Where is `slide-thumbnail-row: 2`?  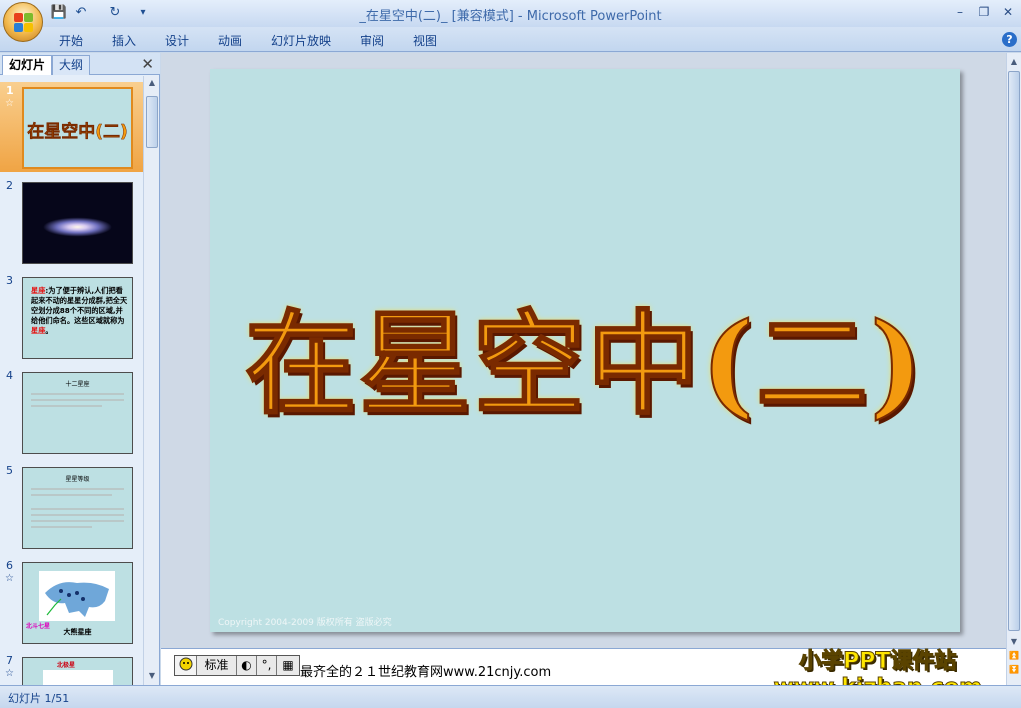
slide-thumbnail-row: 2 is located at coordinates (71, 222).